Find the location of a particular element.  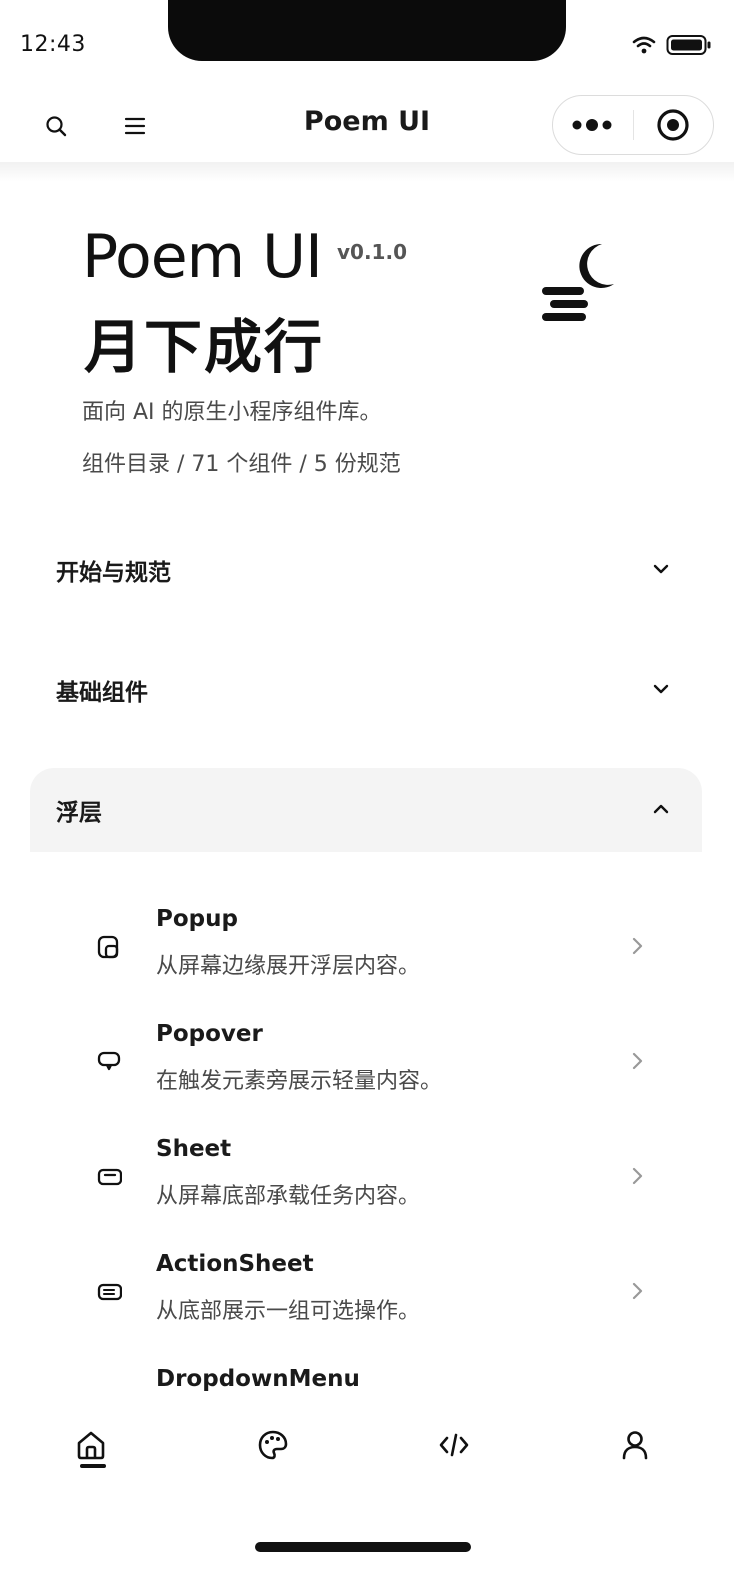

active-tab-indicator is located at coordinates (93, 1466).